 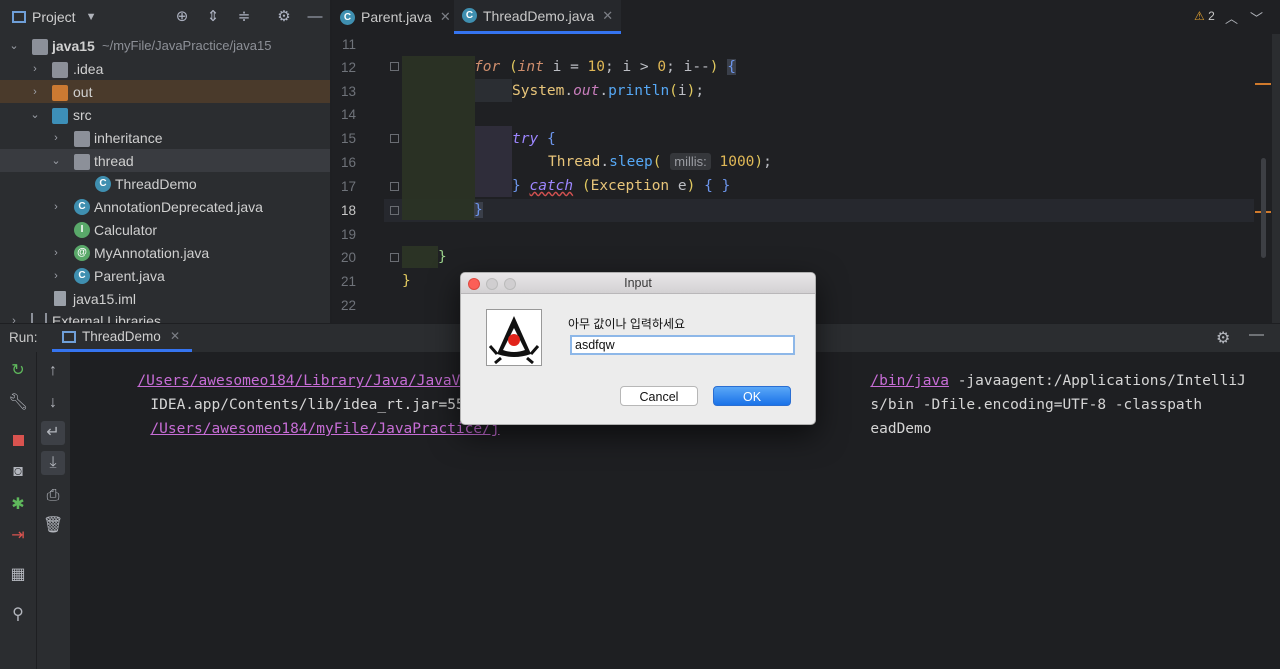 I want to click on arrow-up-icon: ↑, so click(x=53, y=371).